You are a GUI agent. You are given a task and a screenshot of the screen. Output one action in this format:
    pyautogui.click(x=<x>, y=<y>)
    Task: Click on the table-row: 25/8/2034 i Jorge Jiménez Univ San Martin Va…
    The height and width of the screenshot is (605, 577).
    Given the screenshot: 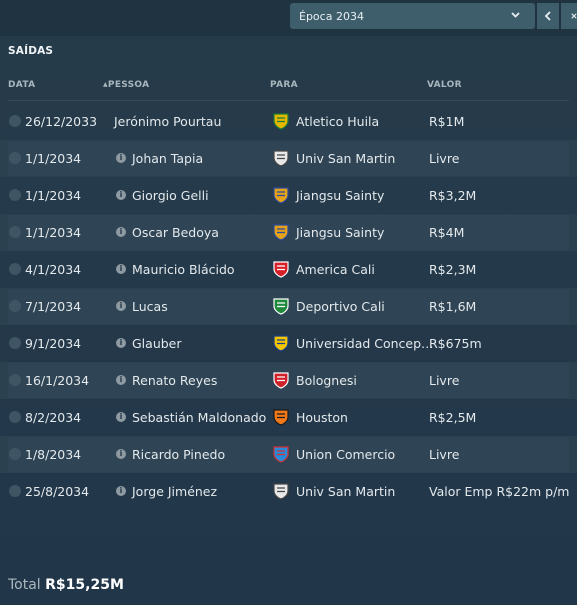 What is the action you would take?
    pyautogui.click(x=288, y=491)
    